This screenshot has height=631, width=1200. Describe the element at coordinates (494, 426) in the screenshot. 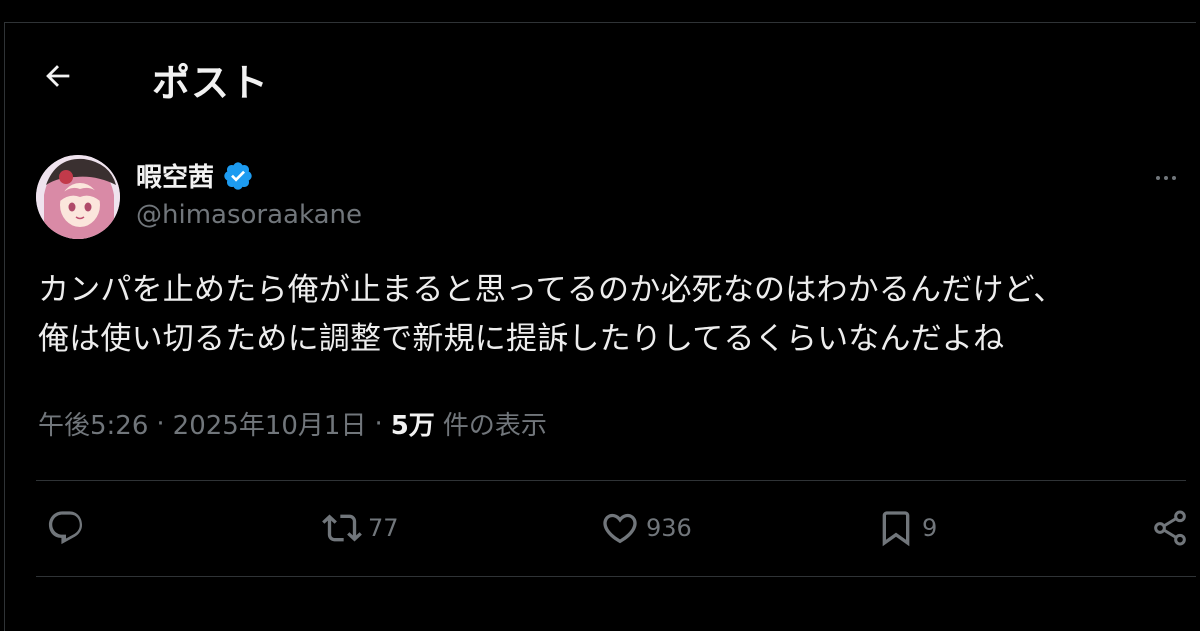

I see `views-label: 件の表示` at that location.